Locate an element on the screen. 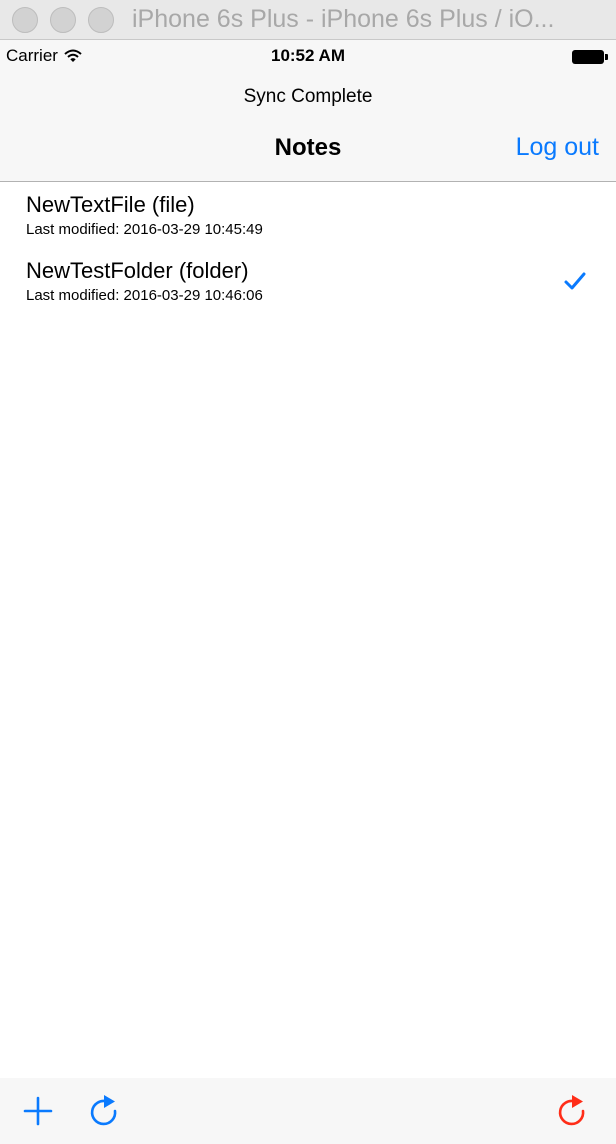 The image size is (616, 1144). item-title: NewTextFile (file) is located at coordinates (110, 204).